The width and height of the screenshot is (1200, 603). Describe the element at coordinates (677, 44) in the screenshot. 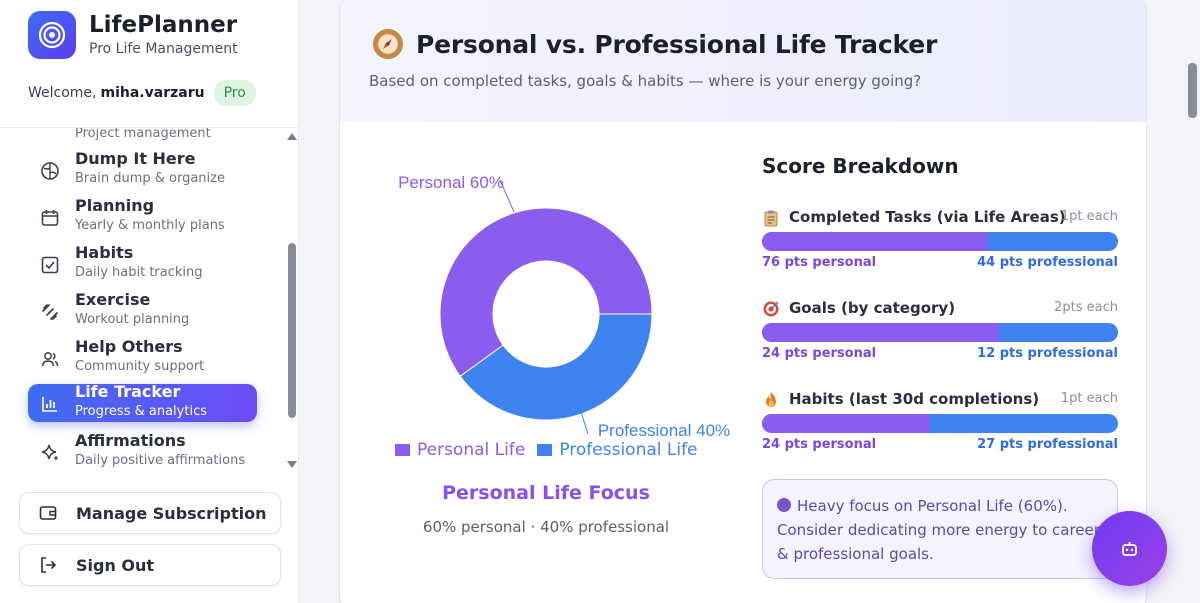

I see `page-title: Personal vs. Professional Life Tracker` at that location.